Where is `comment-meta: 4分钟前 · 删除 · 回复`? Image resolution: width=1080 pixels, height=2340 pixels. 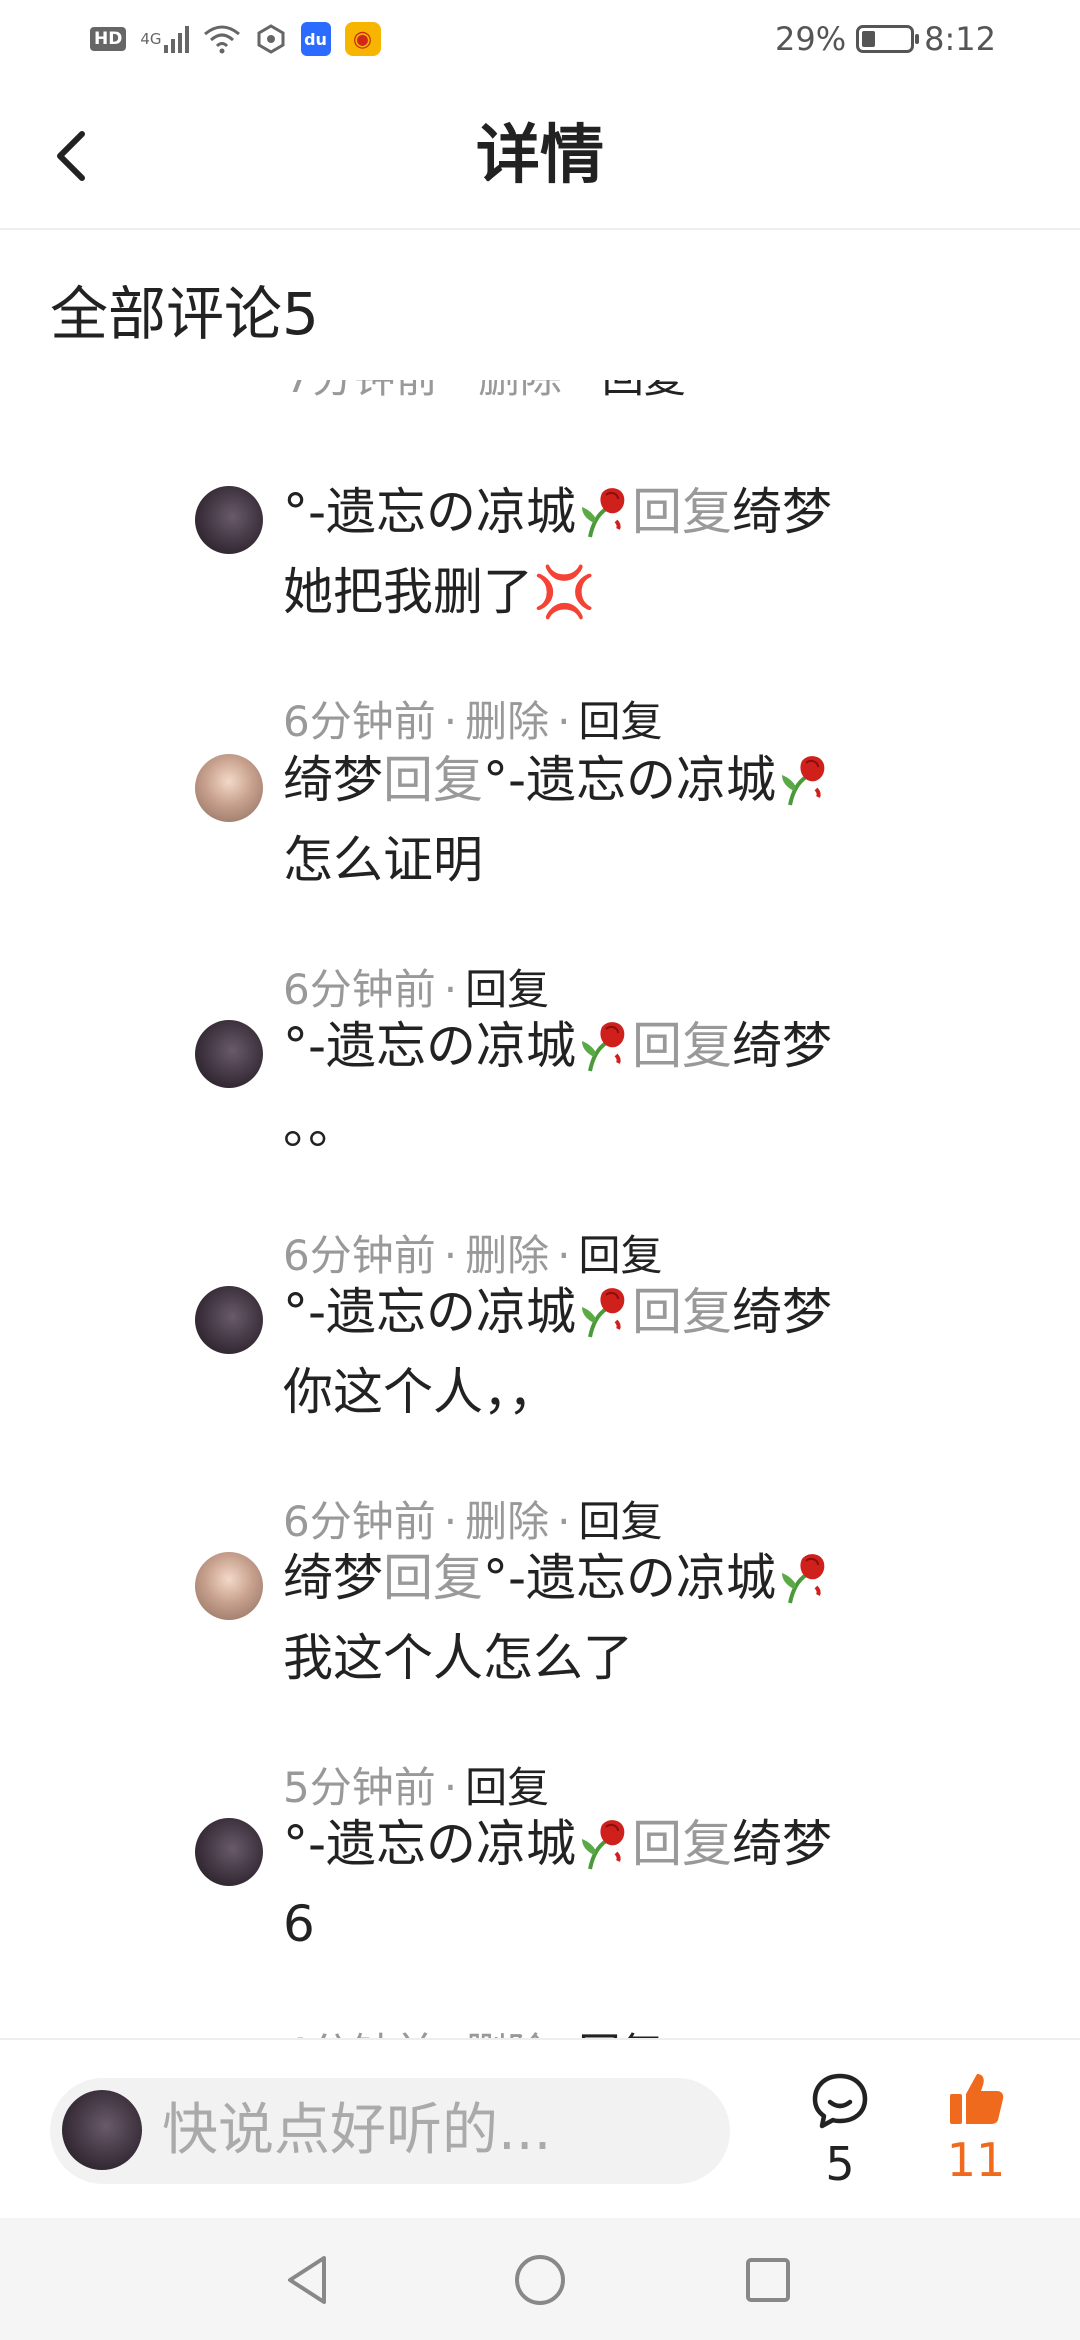 comment-meta: 4分钟前 · 删除 · 回复 is located at coordinates (472, 2032).